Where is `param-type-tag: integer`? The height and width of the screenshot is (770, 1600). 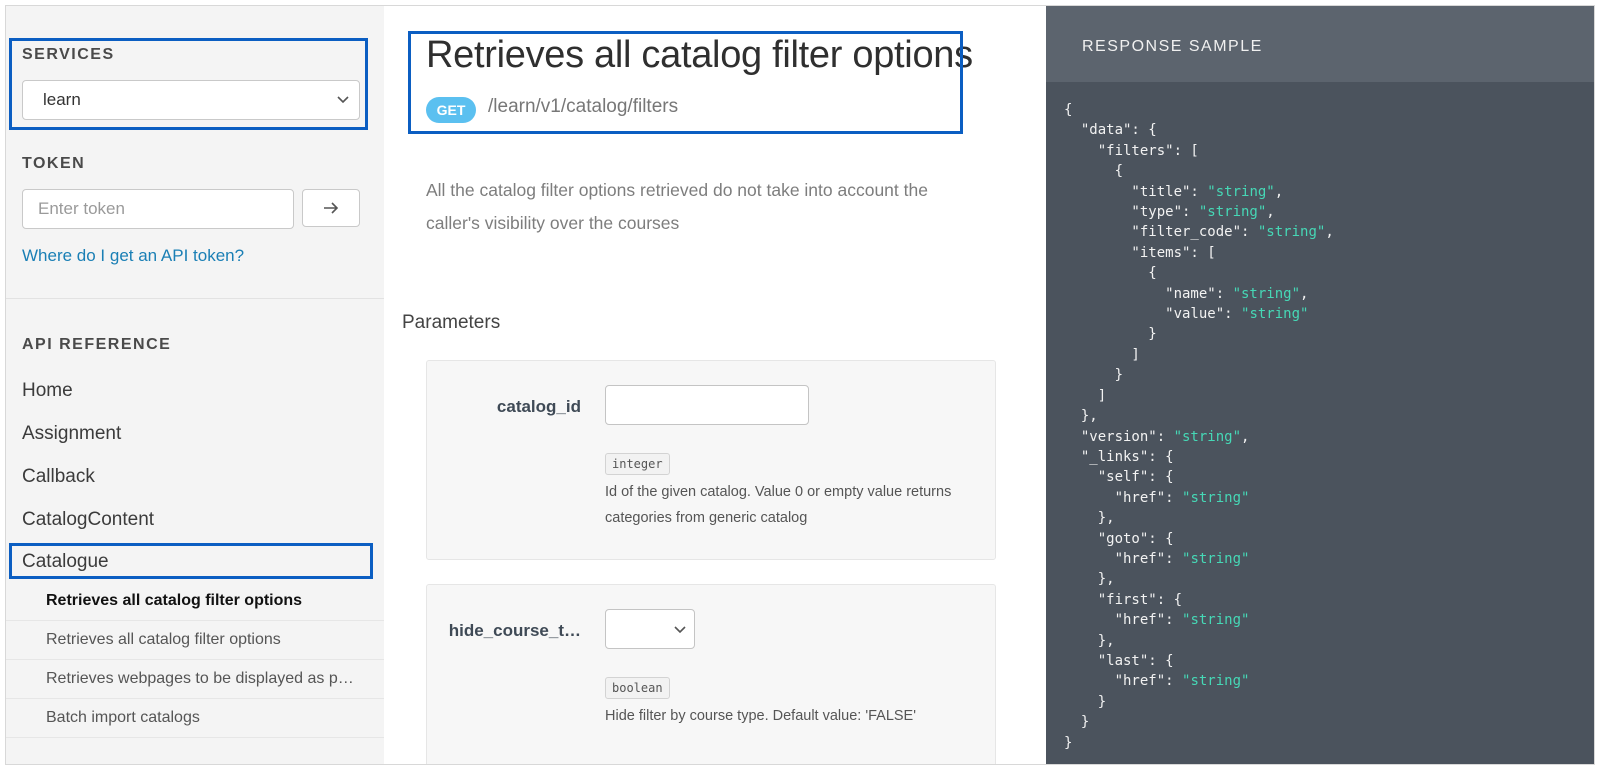 param-type-tag: integer is located at coordinates (637, 464).